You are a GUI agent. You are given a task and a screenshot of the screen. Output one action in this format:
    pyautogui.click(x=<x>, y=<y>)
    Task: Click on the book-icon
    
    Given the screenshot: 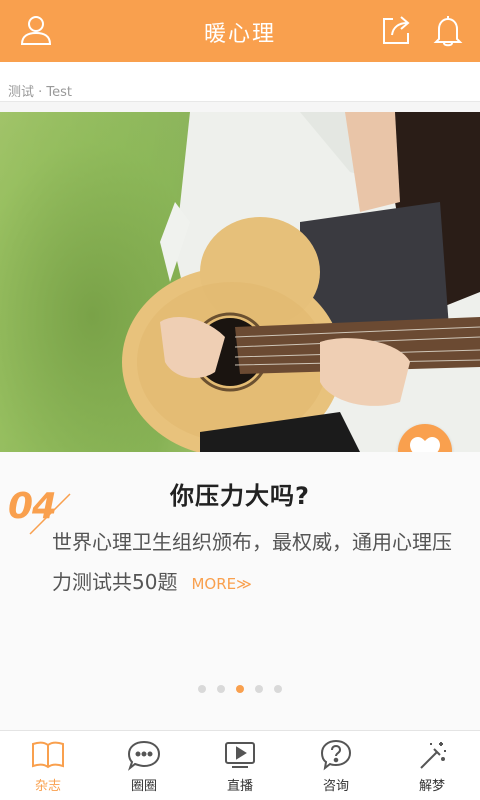 What is the action you would take?
    pyautogui.click(x=48, y=755)
    